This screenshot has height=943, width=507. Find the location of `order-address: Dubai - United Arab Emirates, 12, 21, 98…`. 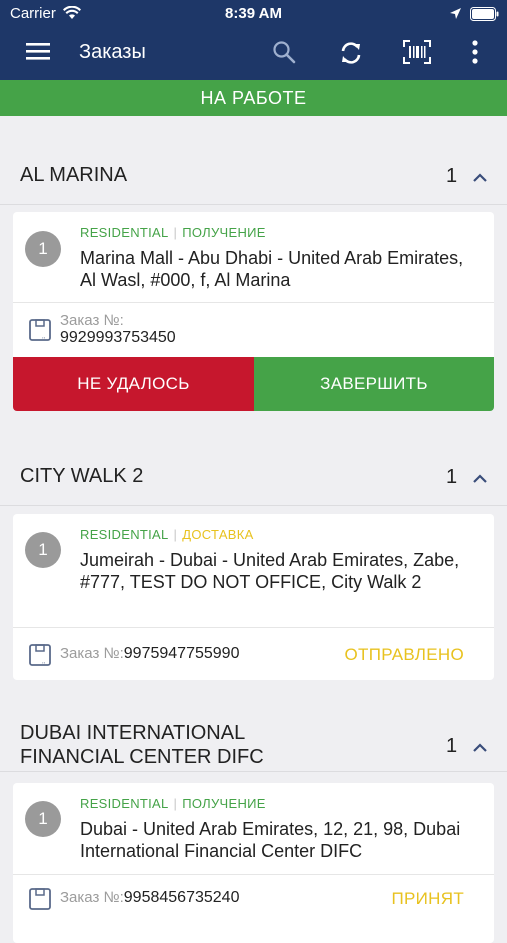

order-address: Dubai - United Arab Emirates, 12, 21, 98… is located at coordinates (270, 840).